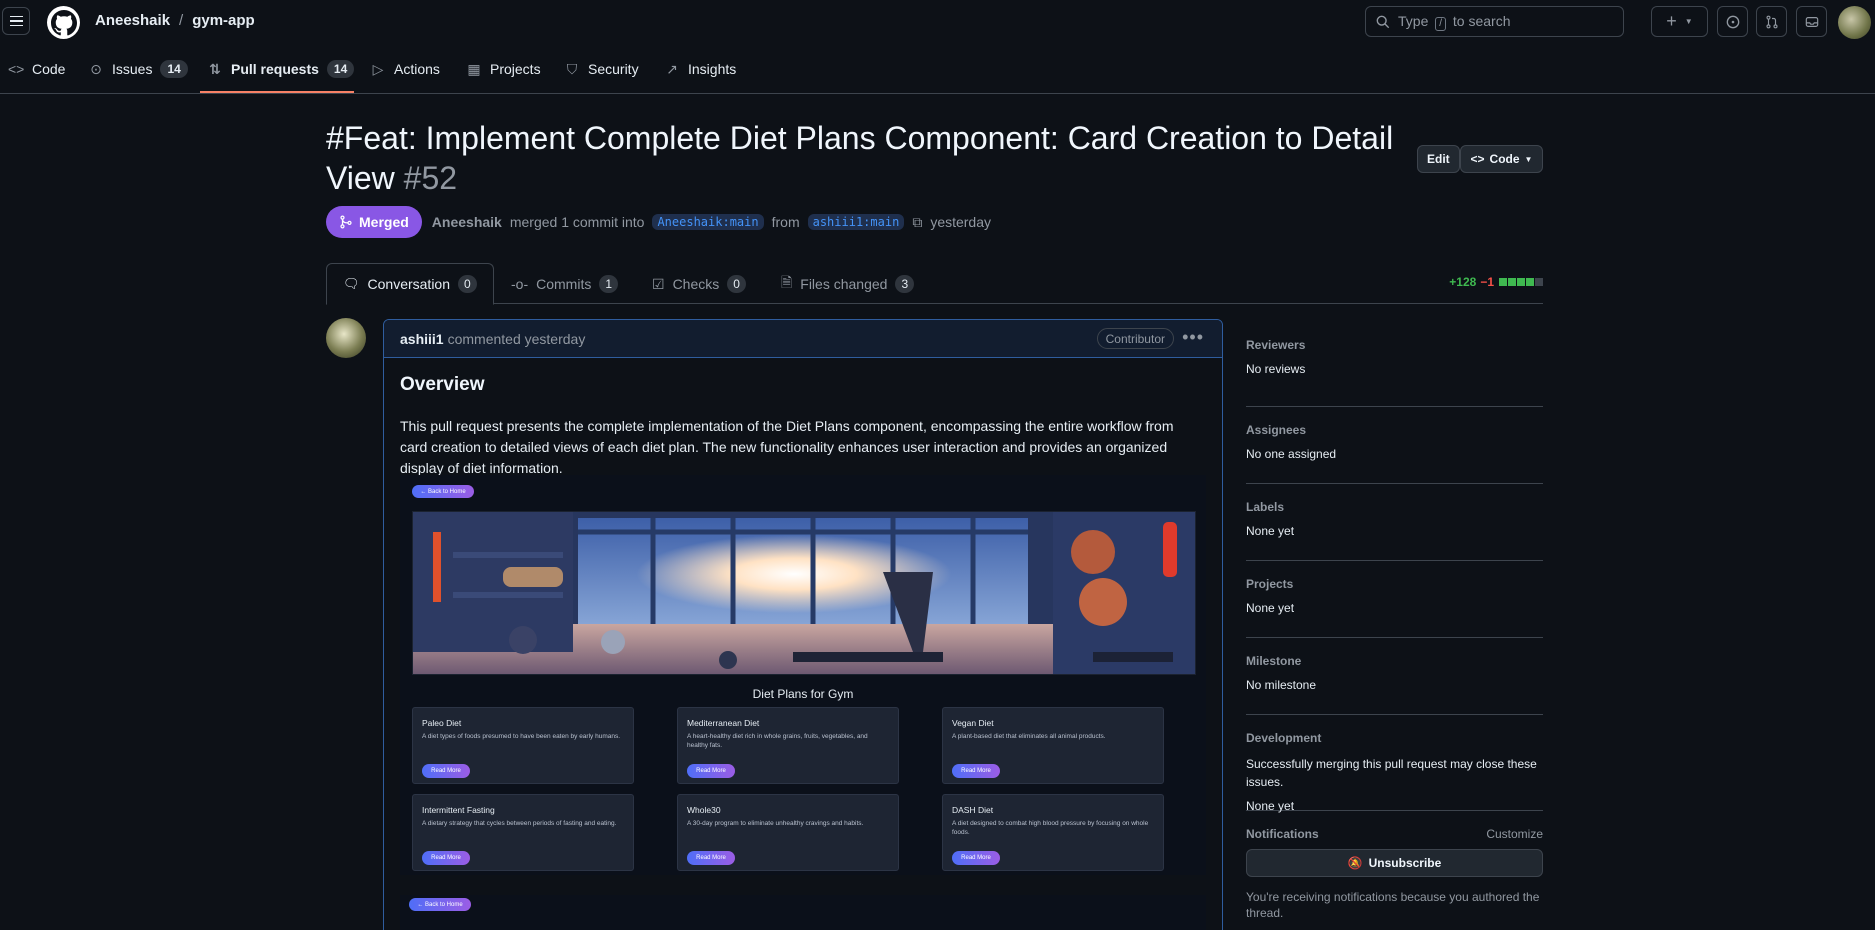 This screenshot has height=930, width=1875. Describe the element at coordinates (503, 69) in the screenshot. I see `tab-projects: ▦ Projects` at that location.